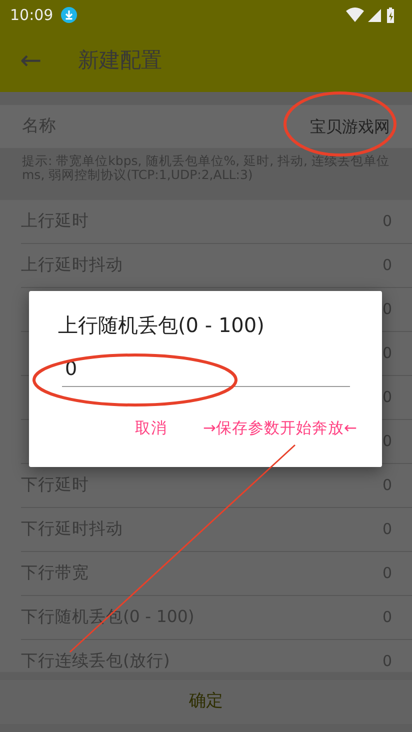 The width and height of the screenshot is (412, 732). I want to click on signal-icon, so click(374, 15).